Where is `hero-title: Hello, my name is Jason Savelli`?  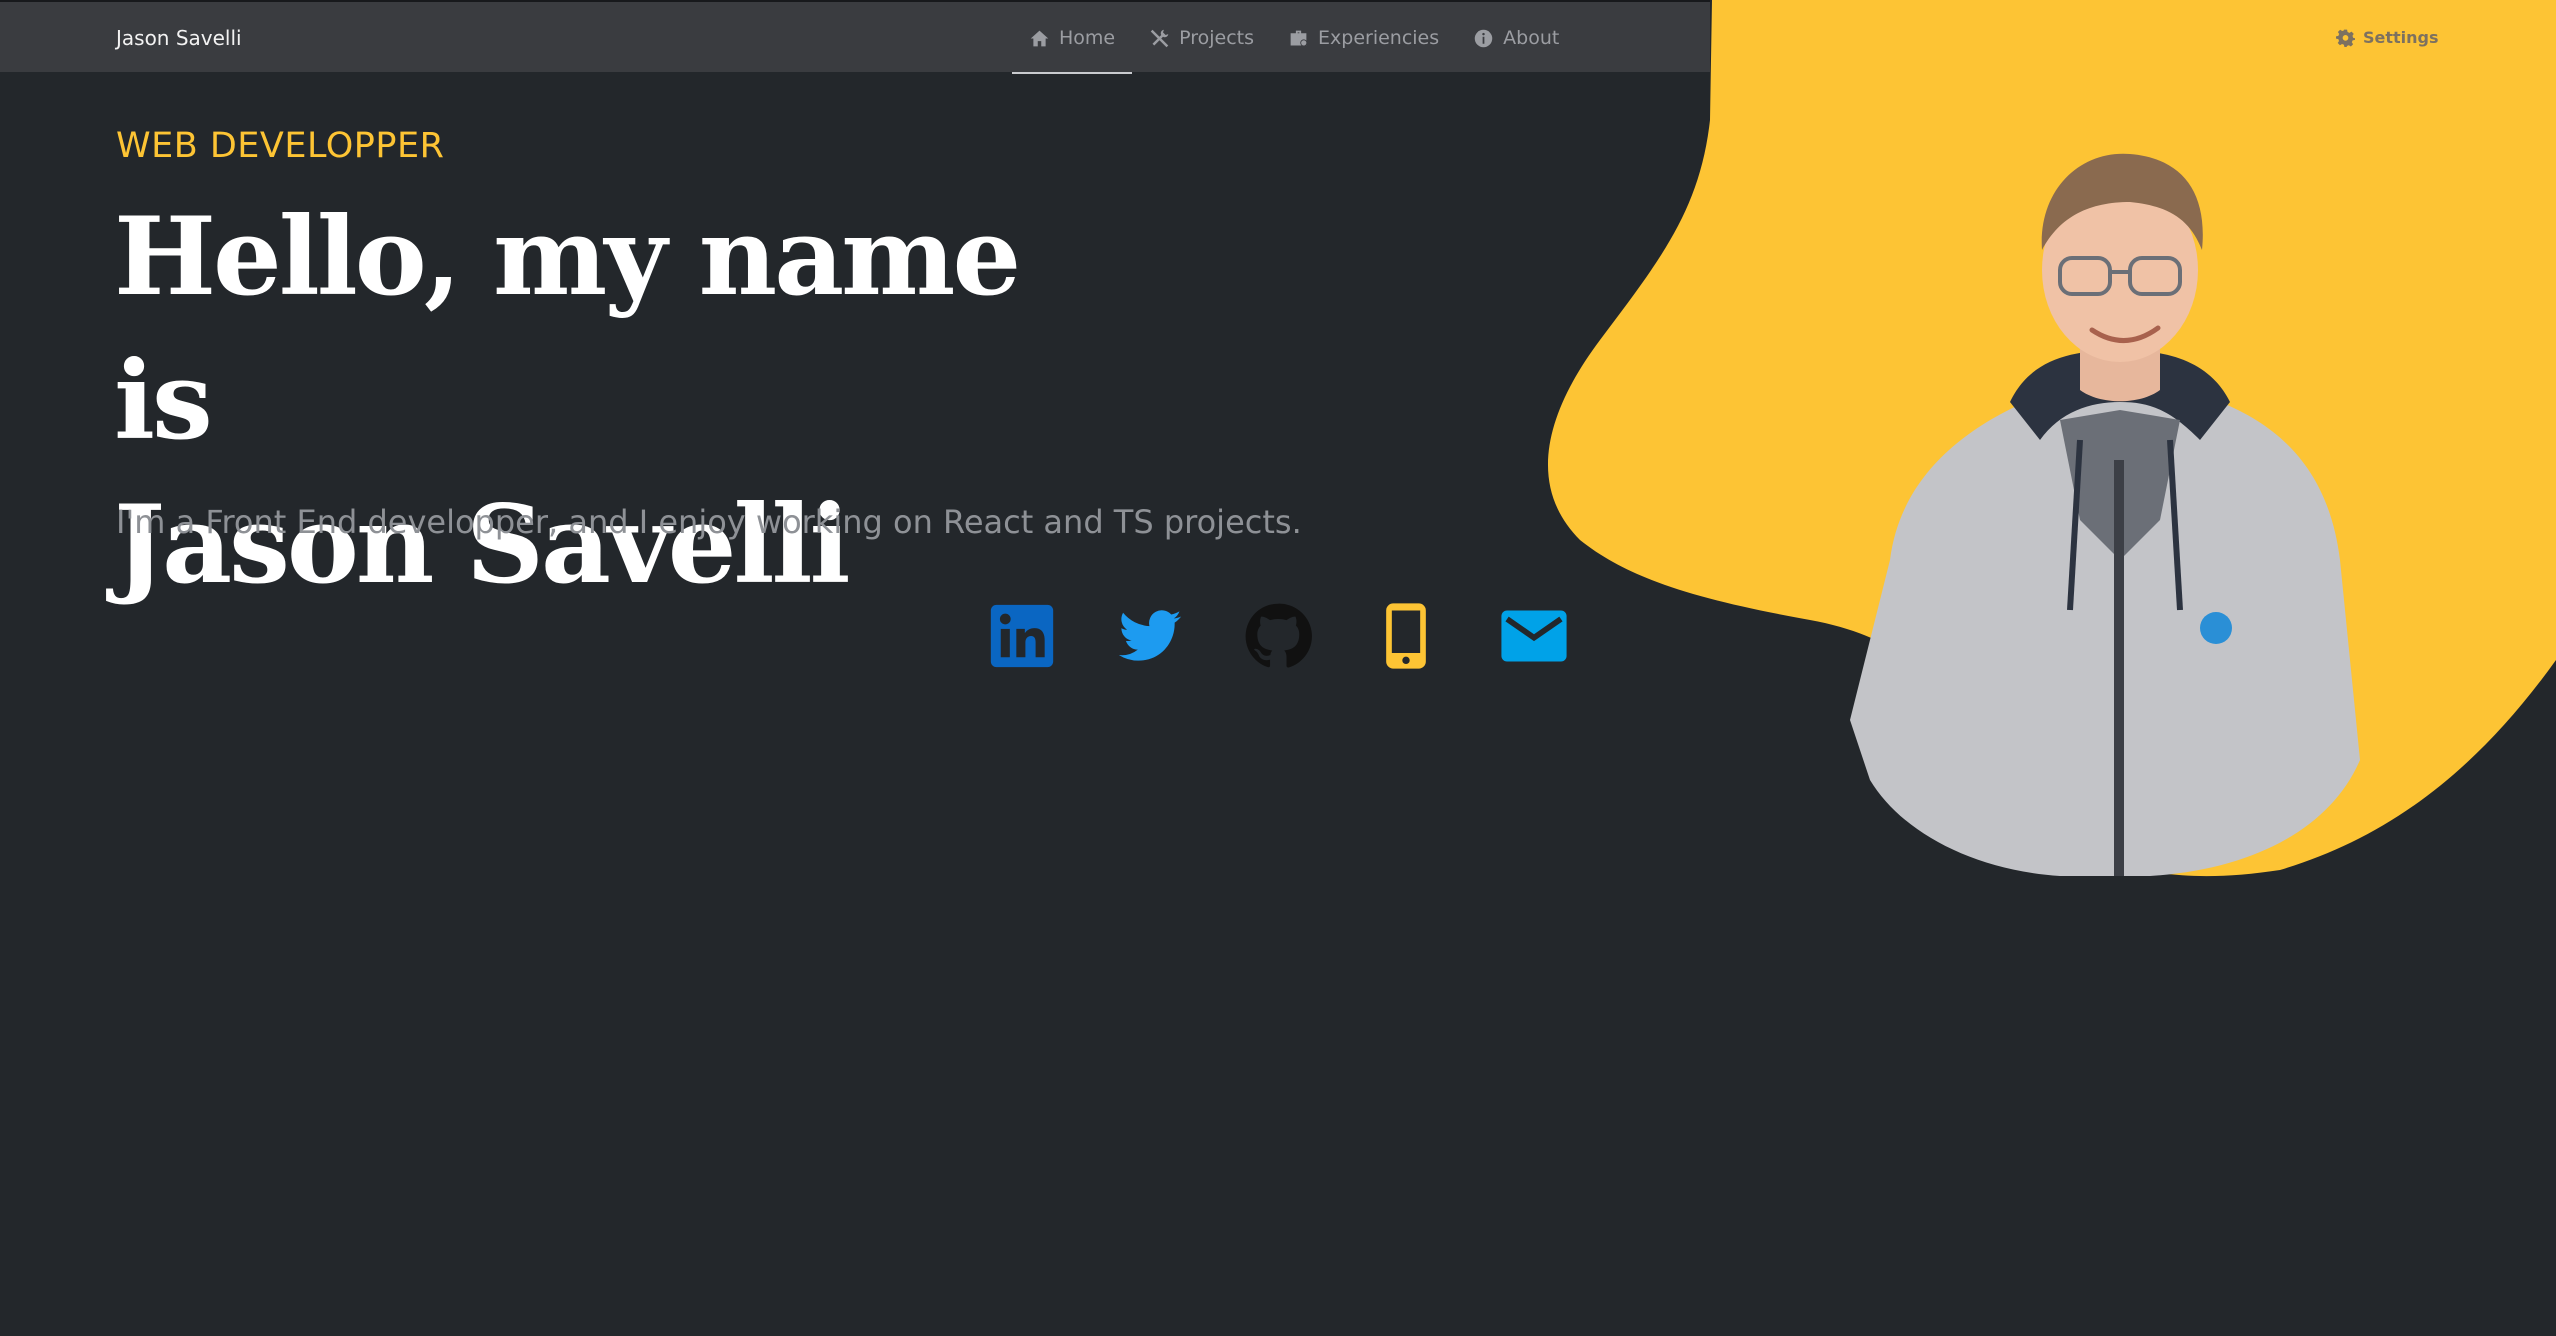
hero-title: Hello, my name is Jason Savelli is located at coordinates (614, 401).